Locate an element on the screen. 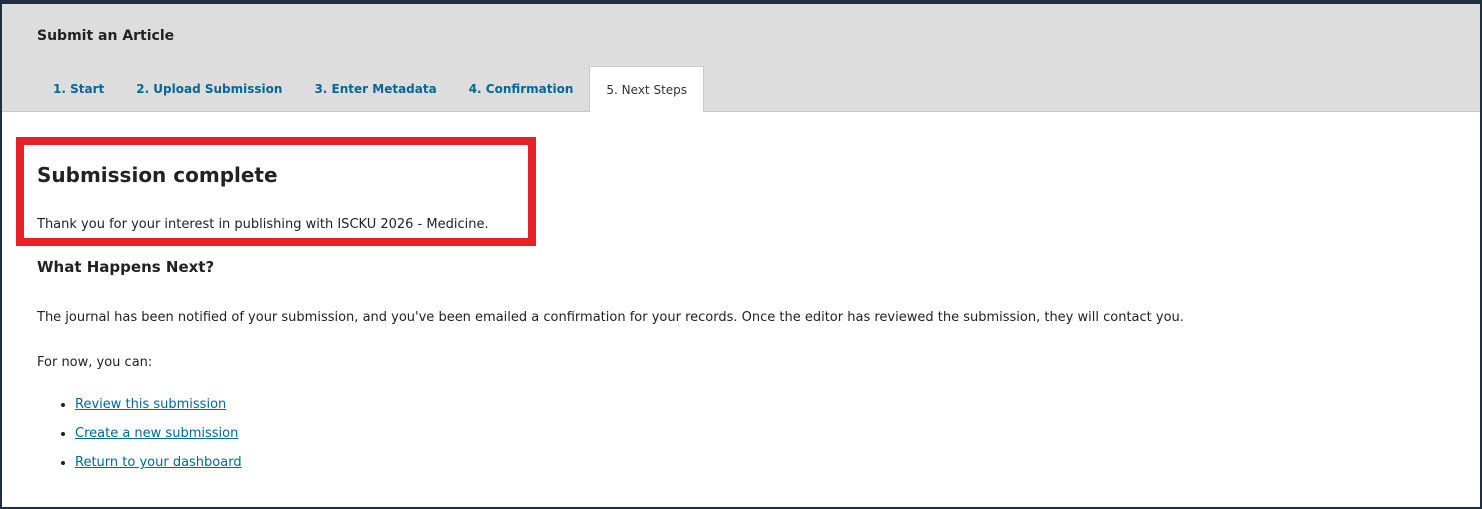 The height and width of the screenshot is (509, 1482). return-to-dashboard-link: Return to your dashboard is located at coordinates (158, 462).